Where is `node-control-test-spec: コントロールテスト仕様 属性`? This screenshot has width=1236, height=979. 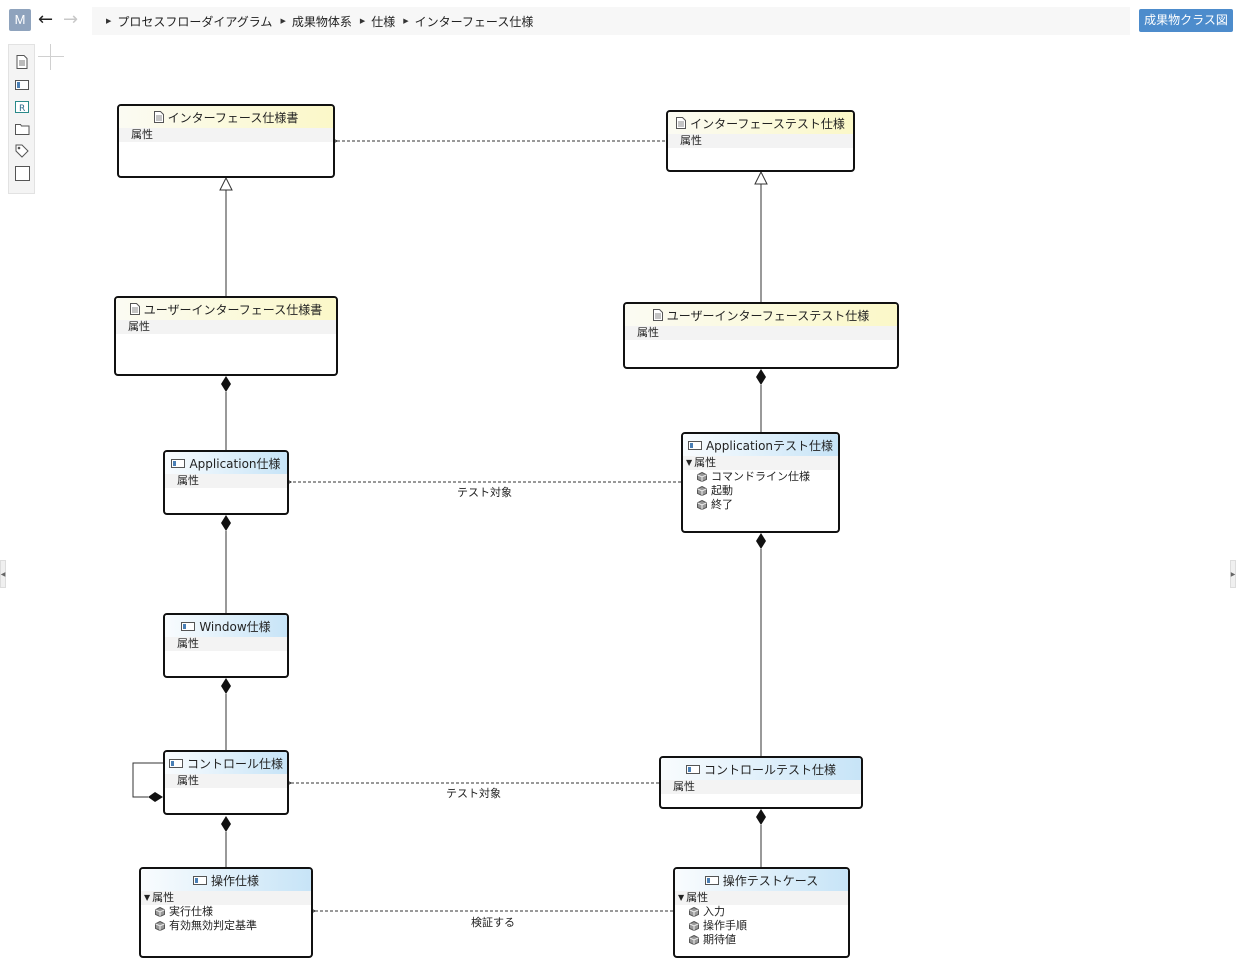 node-control-test-spec: コントロールテスト仕様 属性 is located at coordinates (761, 782).